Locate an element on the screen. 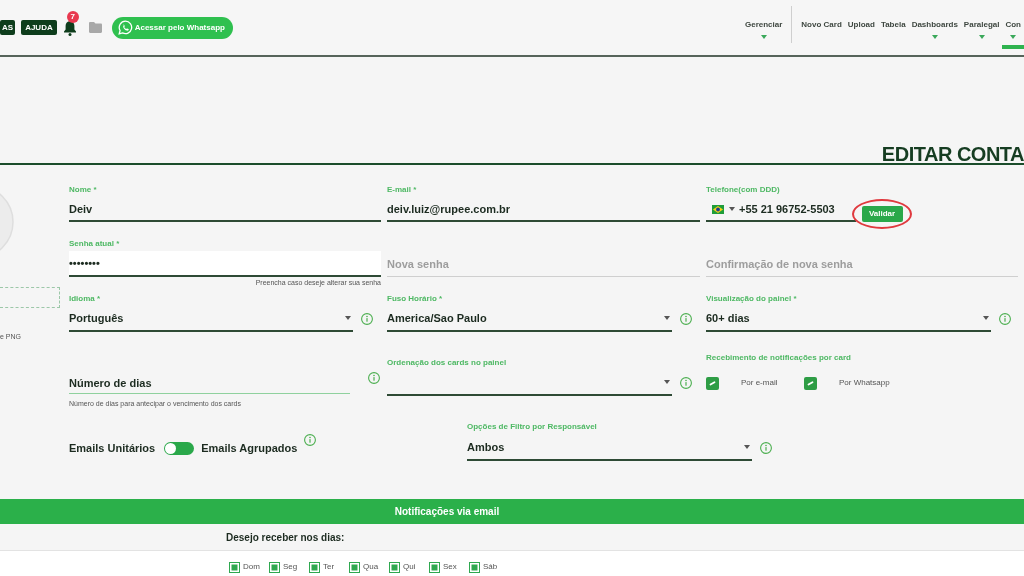 The image size is (1024, 576). password-input: Nova senha is located at coordinates (543, 264).